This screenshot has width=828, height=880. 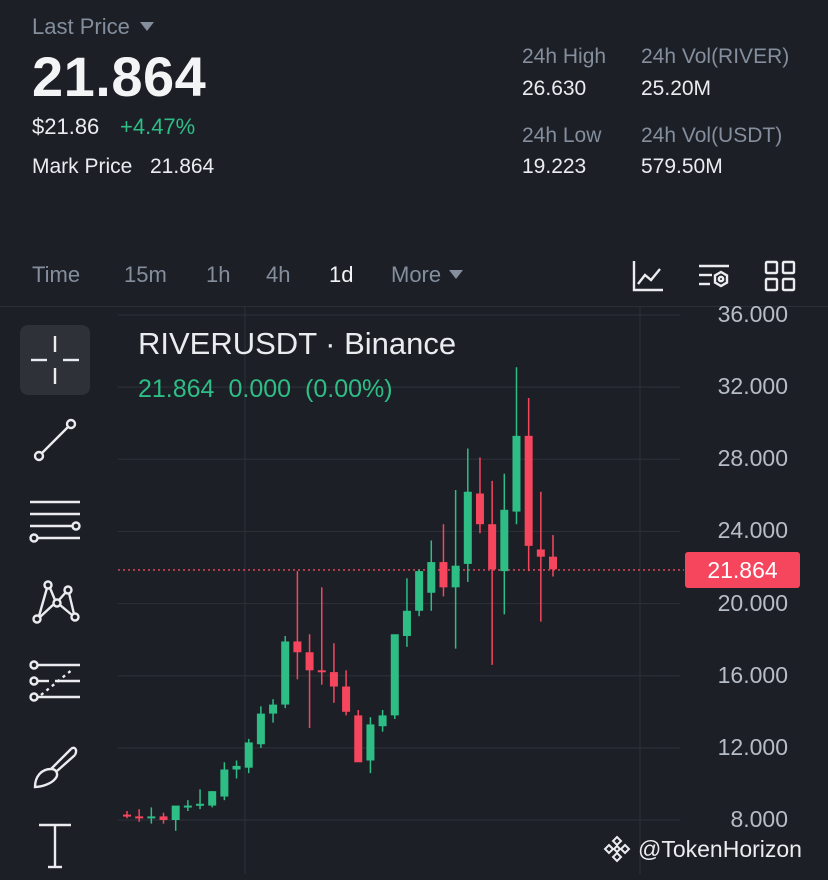 I want to click on low-value: 19.223, so click(x=554, y=166).